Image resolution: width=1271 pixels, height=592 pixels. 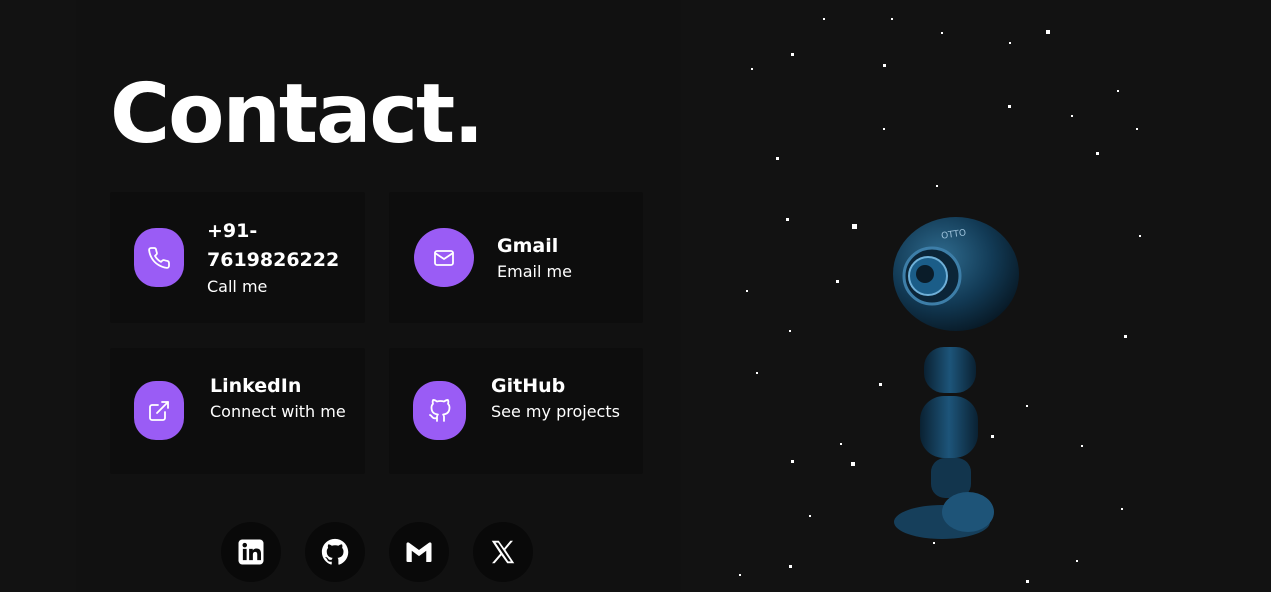 I want to click on mail-icon, so click(x=444, y=257).